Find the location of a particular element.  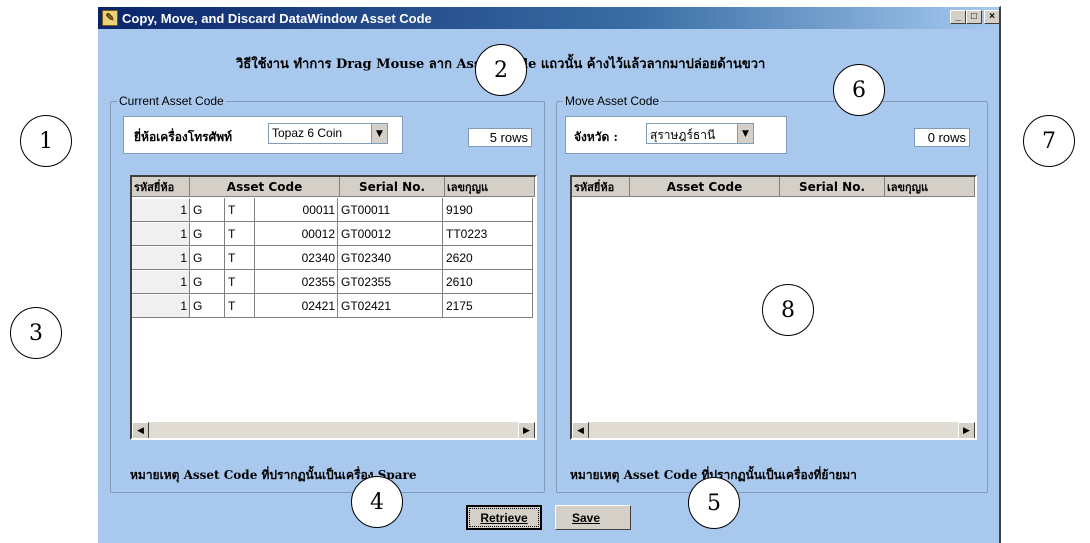

cell-key: 2175 is located at coordinates (488, 306).